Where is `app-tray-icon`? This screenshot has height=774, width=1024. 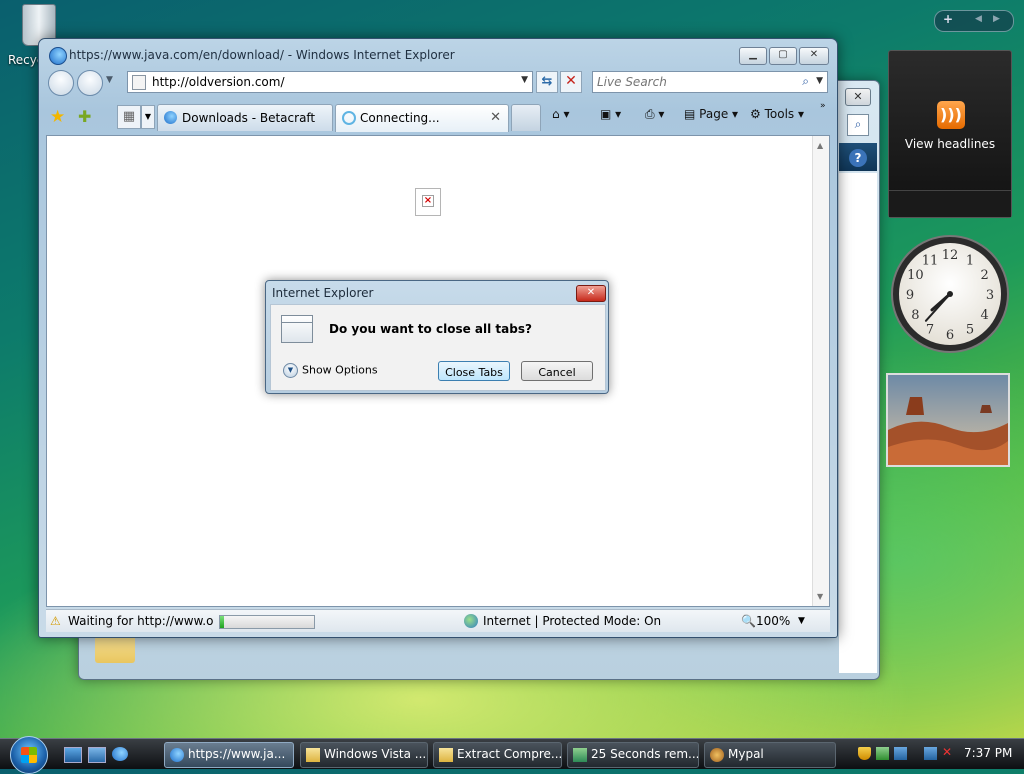 app-tray-icon is located at coordinates (900, 753).